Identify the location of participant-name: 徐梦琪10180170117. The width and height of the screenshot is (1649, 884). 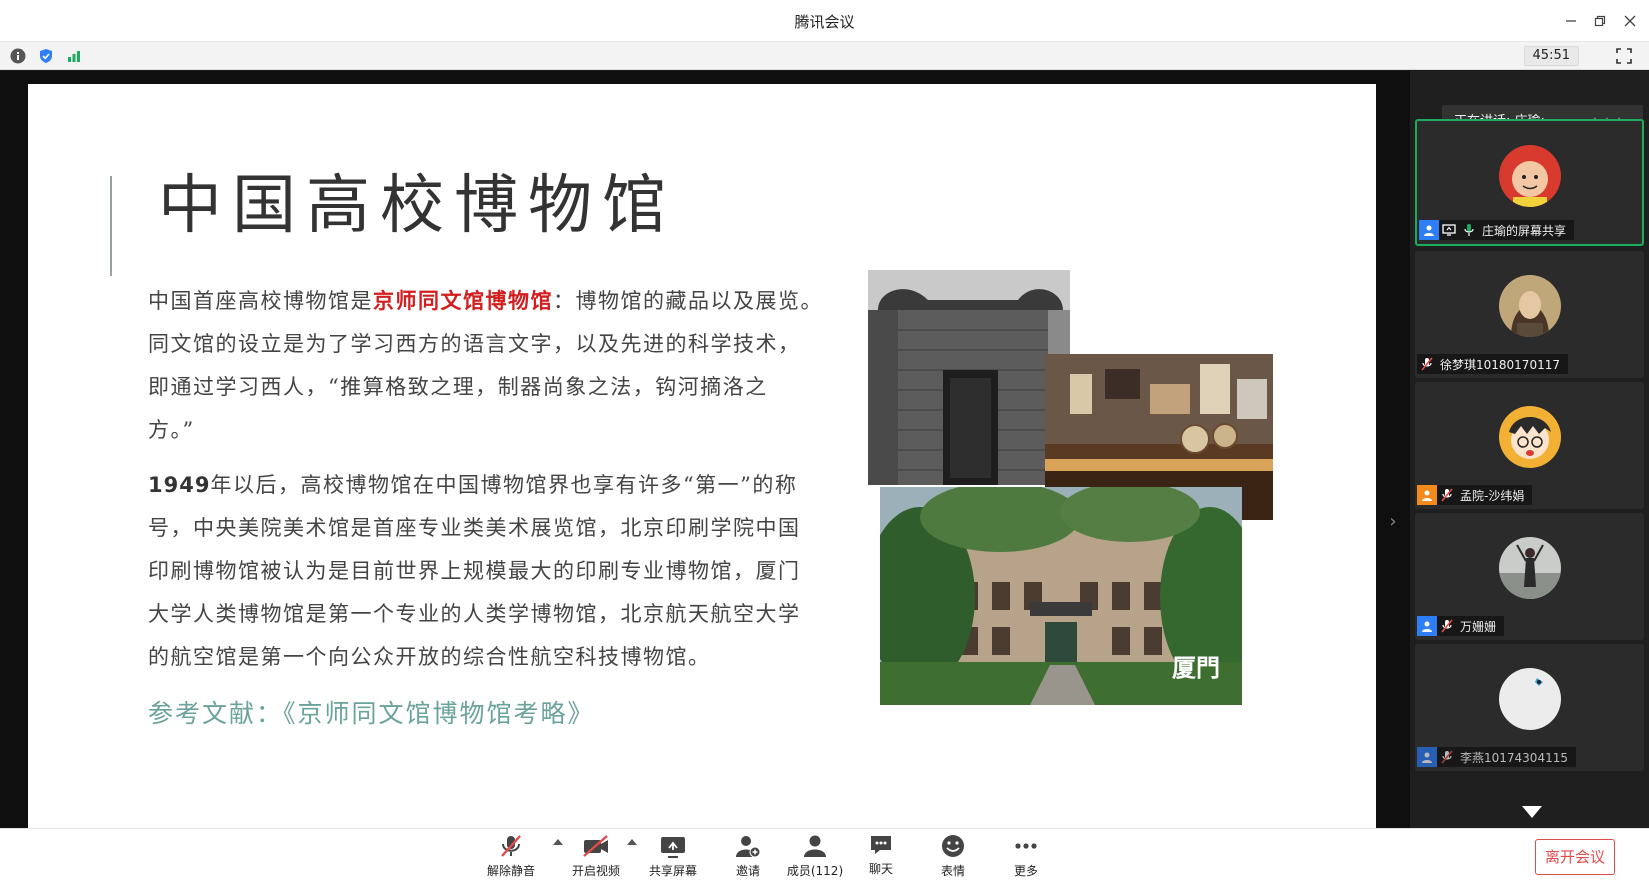
(1500, 364).